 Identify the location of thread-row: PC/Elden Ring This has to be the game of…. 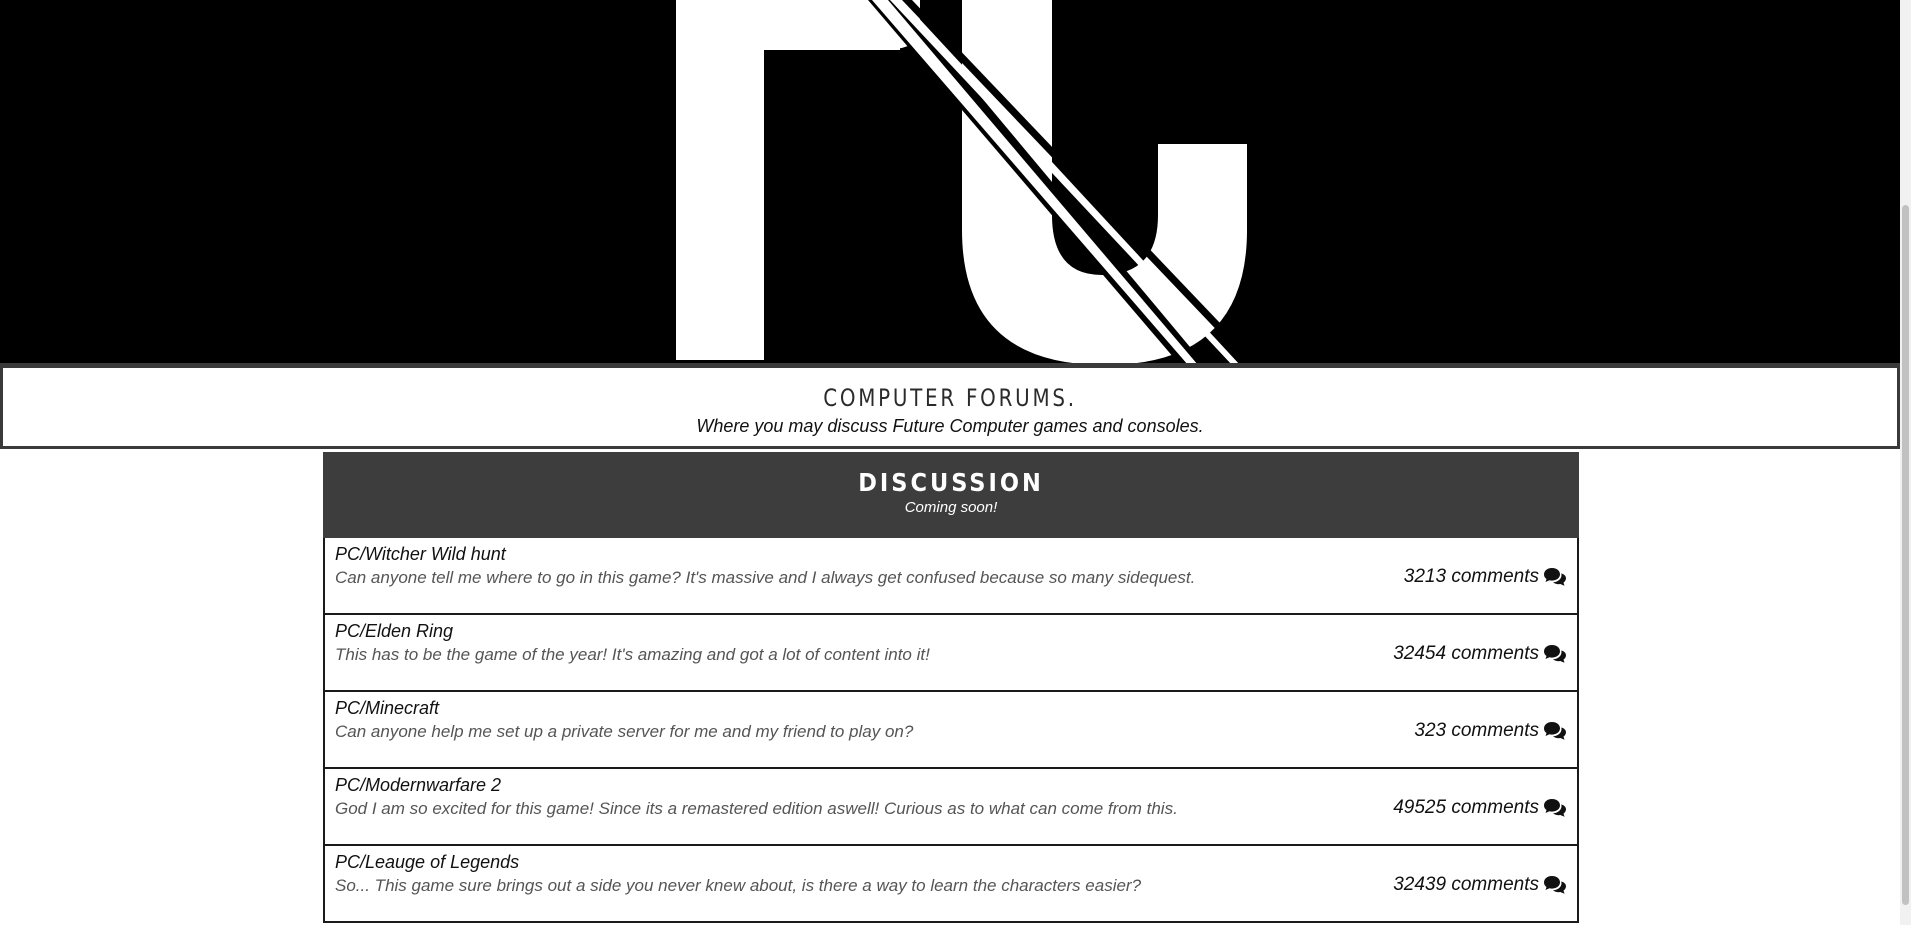
(951, 653).